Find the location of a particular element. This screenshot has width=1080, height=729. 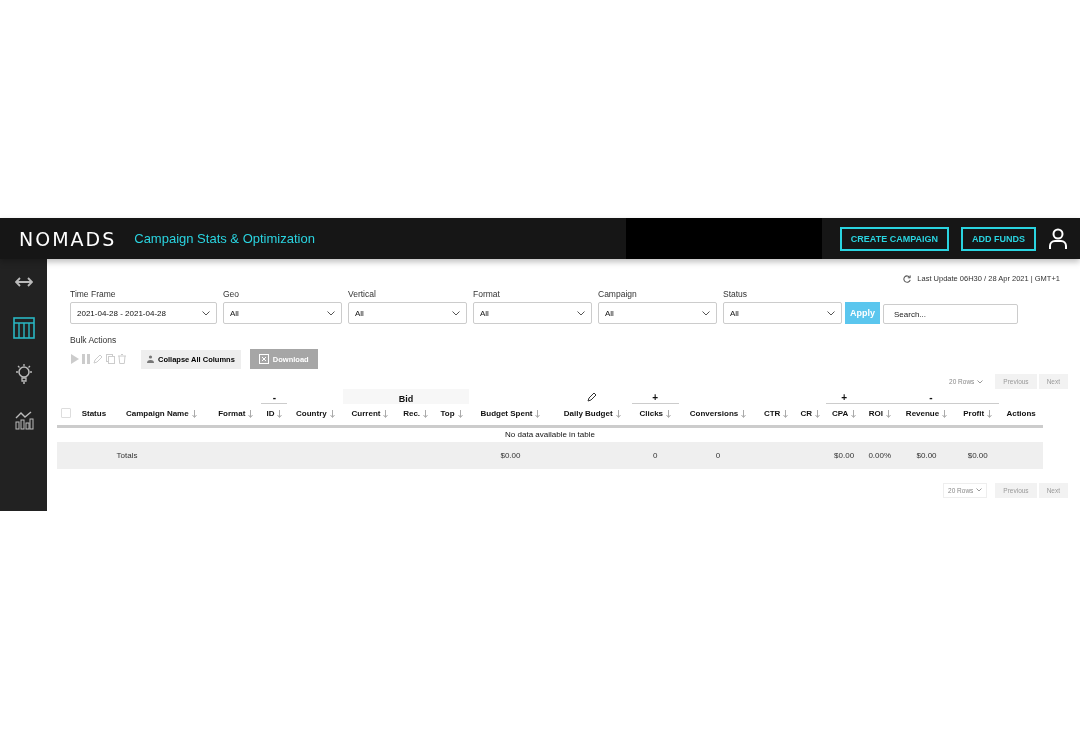

header-button: ADD FUNDS is located at coordinates (998, 238).